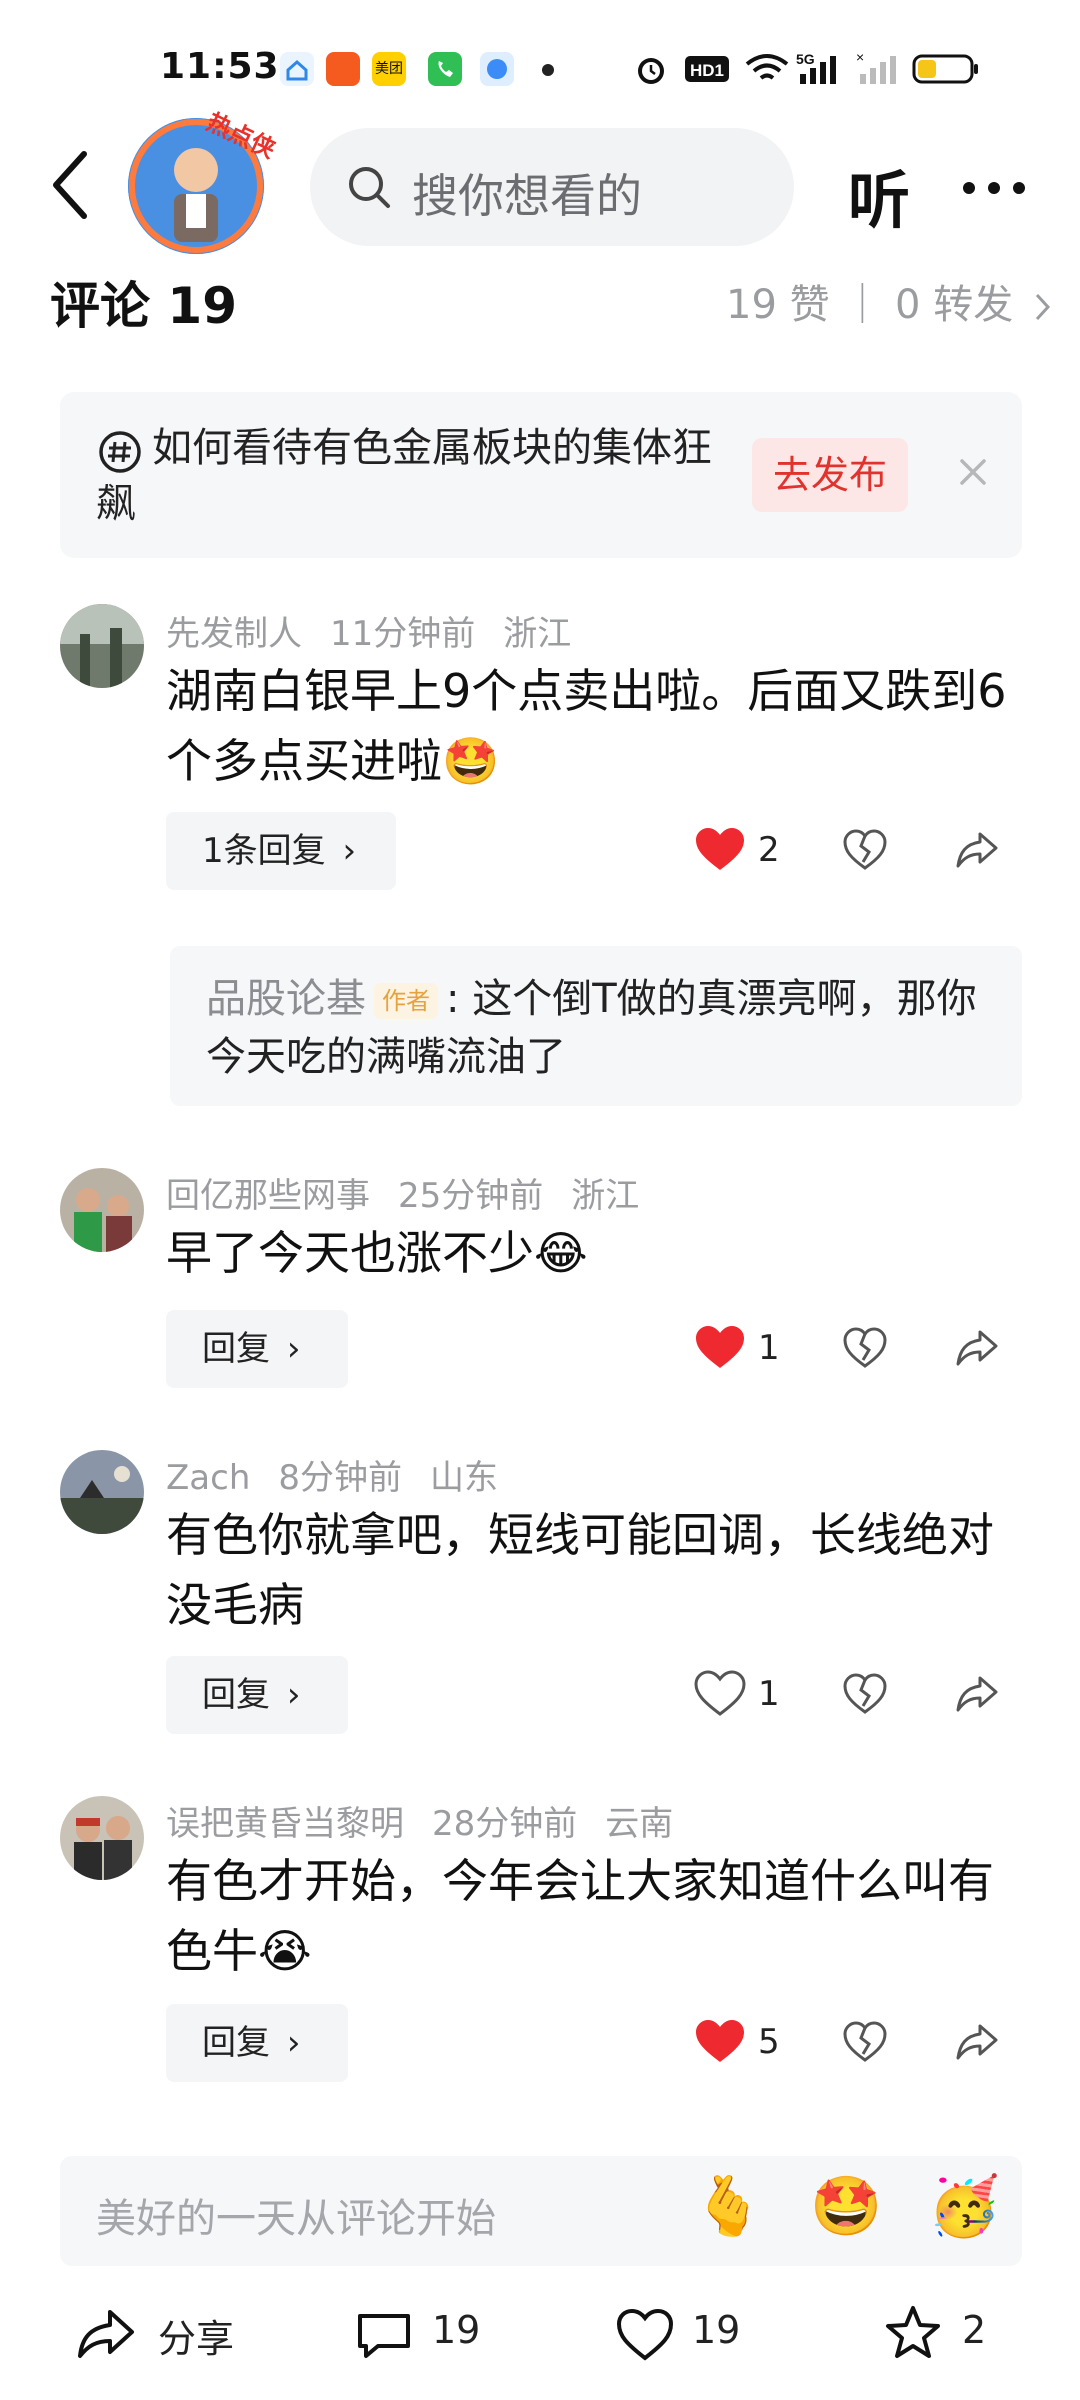  I want to click on finger-heart-emoji-button: 🫰, so click(728, 2206).